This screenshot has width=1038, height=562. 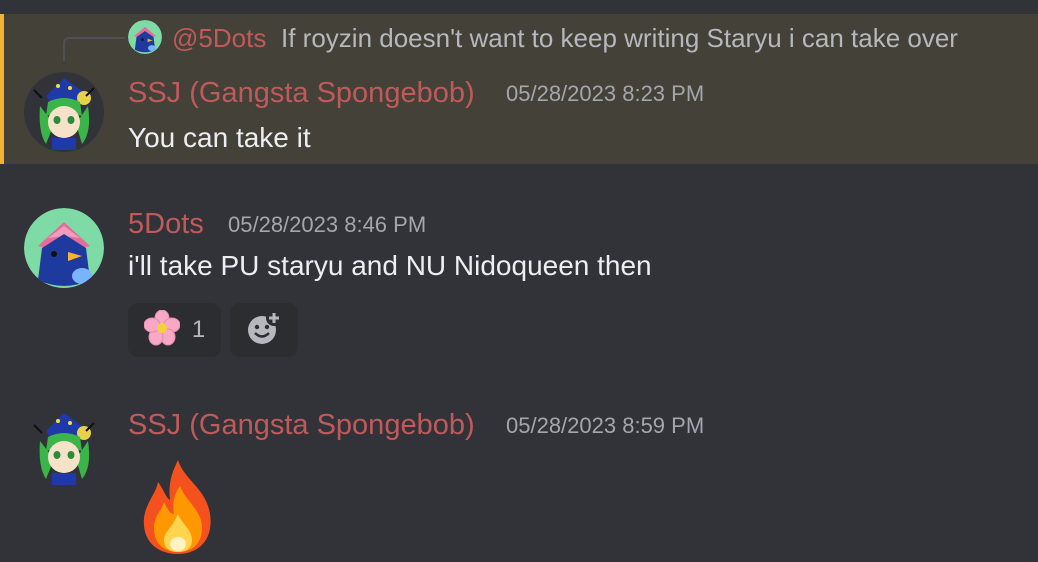 I want to click on message-content: You can take it, so click(x=219, y=137).